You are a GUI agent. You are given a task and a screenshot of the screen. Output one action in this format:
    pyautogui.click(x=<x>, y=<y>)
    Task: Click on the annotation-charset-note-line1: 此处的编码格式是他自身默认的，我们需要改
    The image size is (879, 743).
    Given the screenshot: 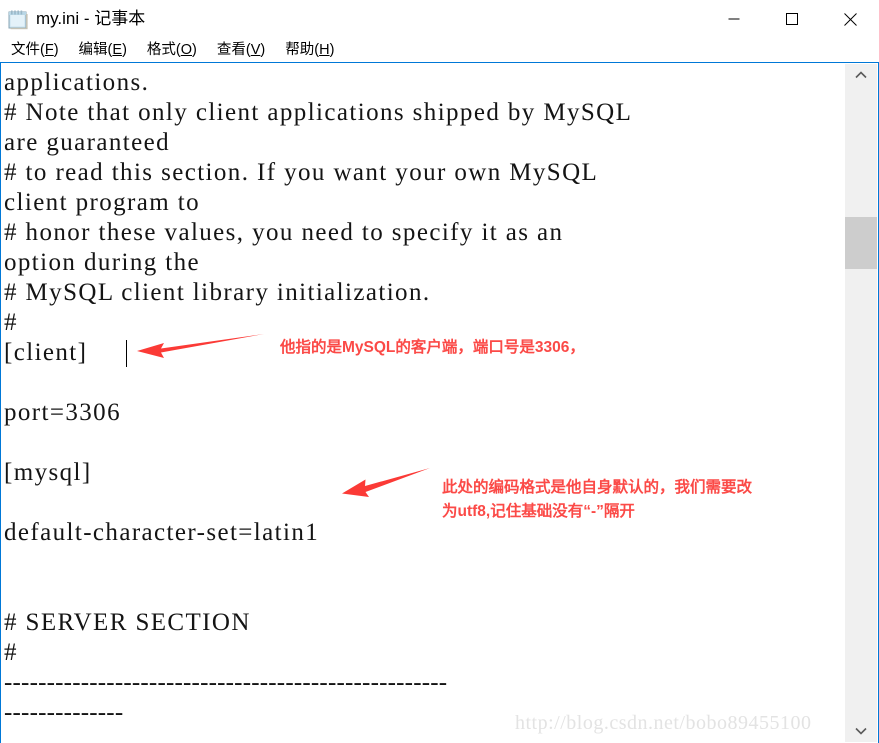 What is the action you would take?
    pyautogui.click(x=597, y=487)
    